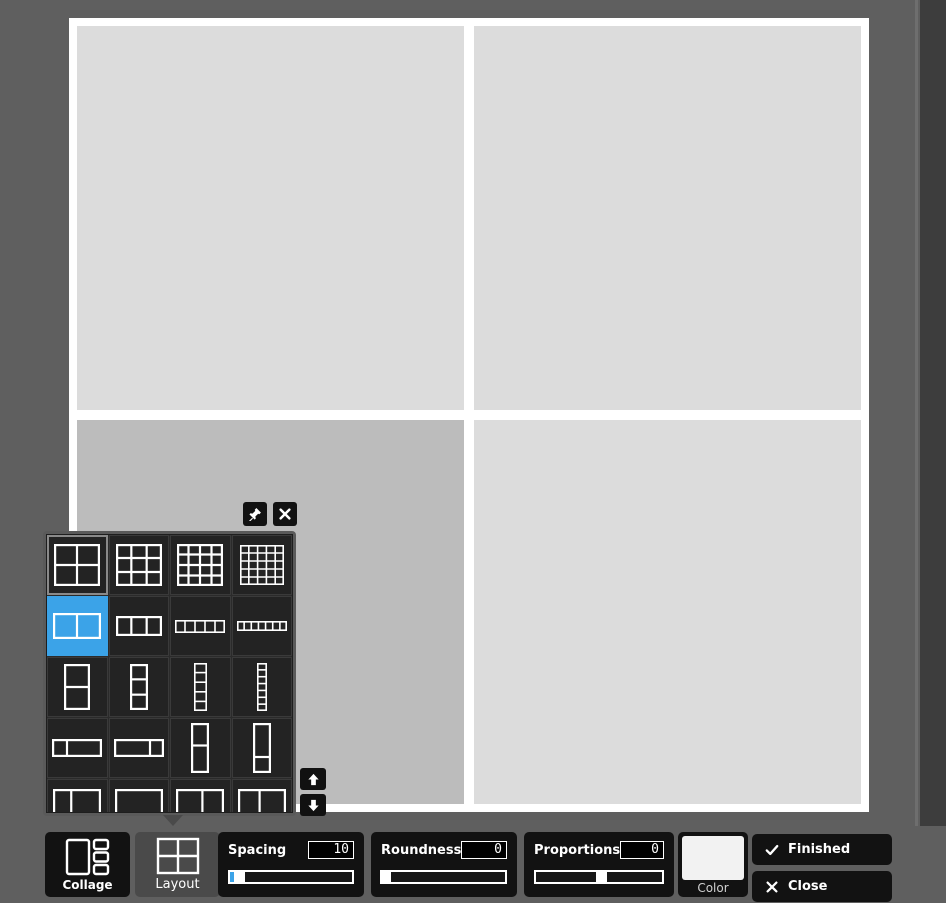  I want to click on scroll-up-button, so click(313, 779).